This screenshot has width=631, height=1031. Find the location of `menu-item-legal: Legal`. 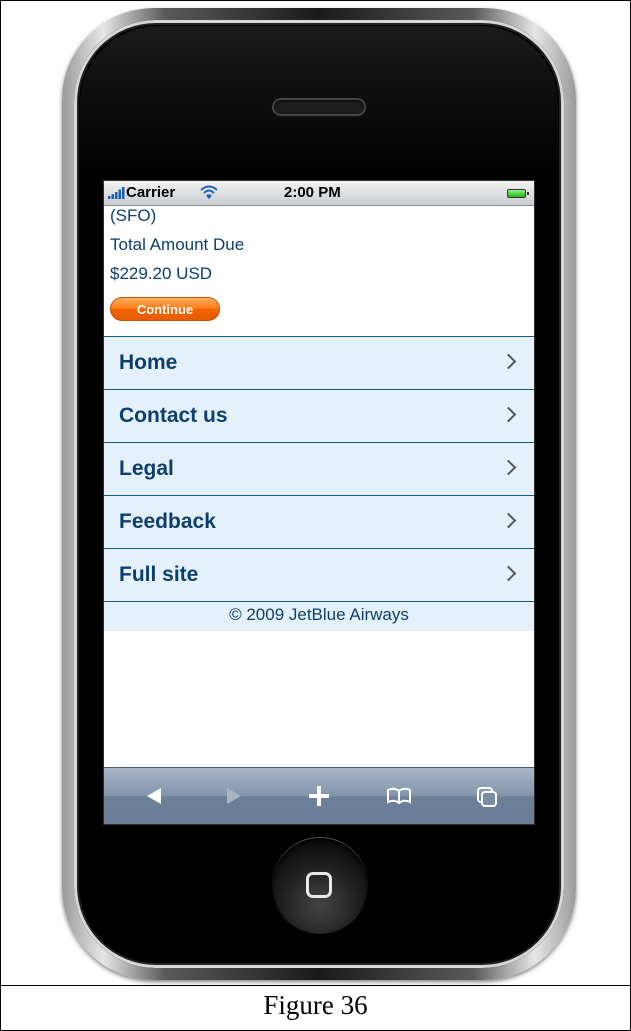

menu-item-legal: Legal is located at coordinates (319, 469).